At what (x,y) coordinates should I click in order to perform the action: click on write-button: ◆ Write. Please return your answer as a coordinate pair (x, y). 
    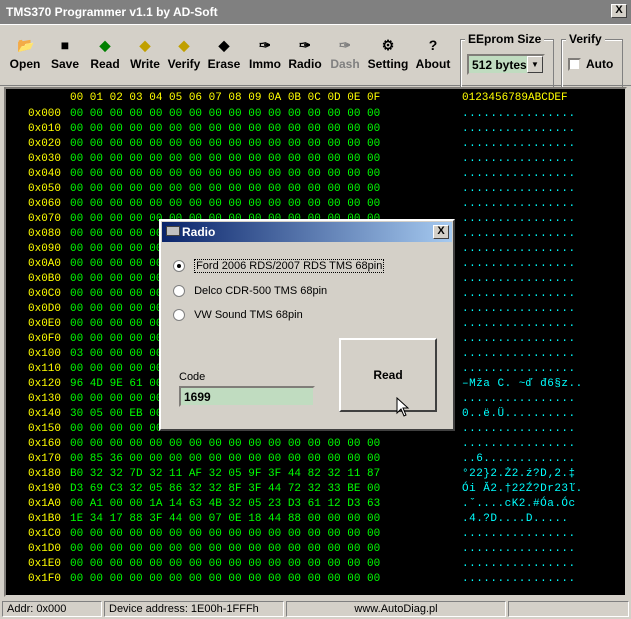
    Looking at the image, I should click on (145, 57).